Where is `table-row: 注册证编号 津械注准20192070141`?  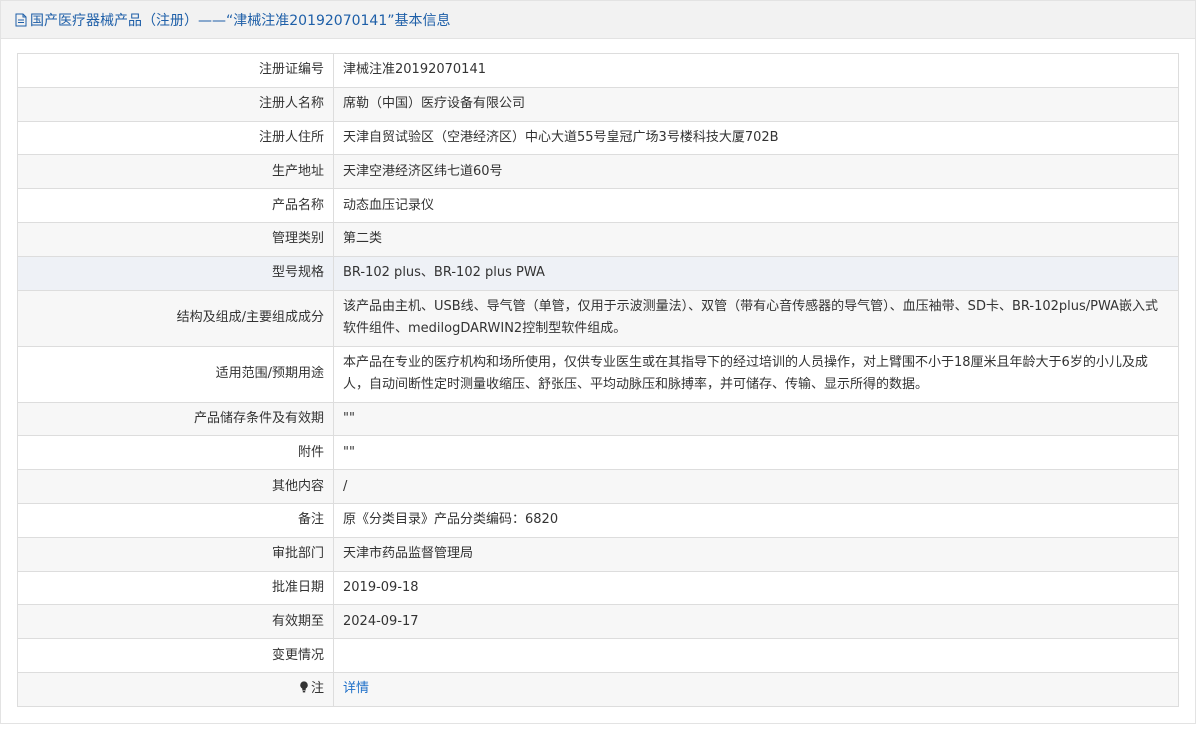 table-row: 注册证编号 津械注准20192070141 is located at coordinates (598, 70).